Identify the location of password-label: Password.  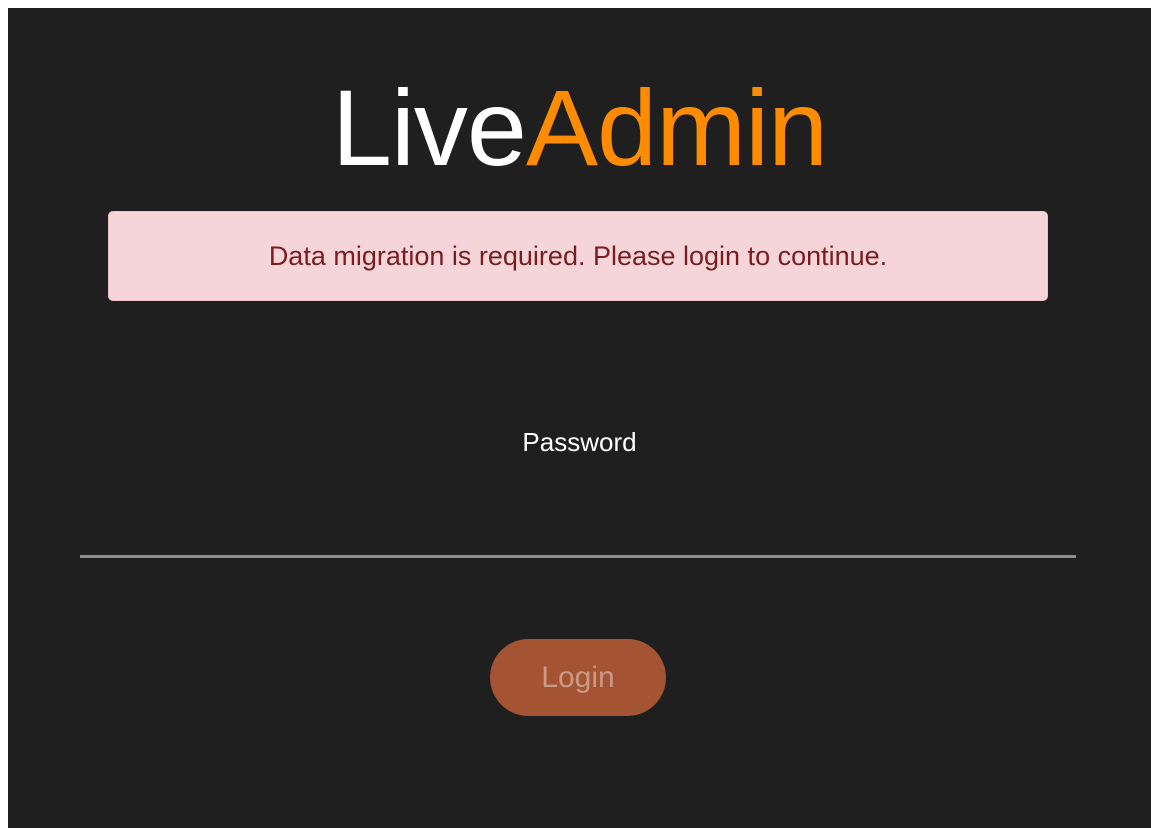
(579, 442).